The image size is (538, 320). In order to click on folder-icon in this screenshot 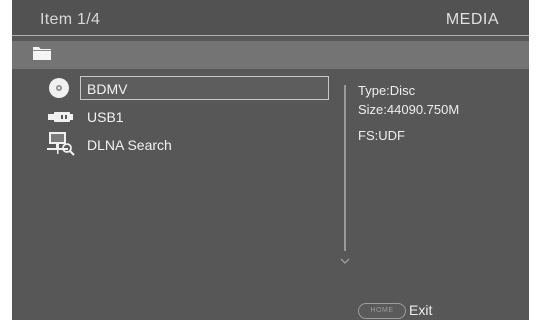, I will do `click(42, 55)`.